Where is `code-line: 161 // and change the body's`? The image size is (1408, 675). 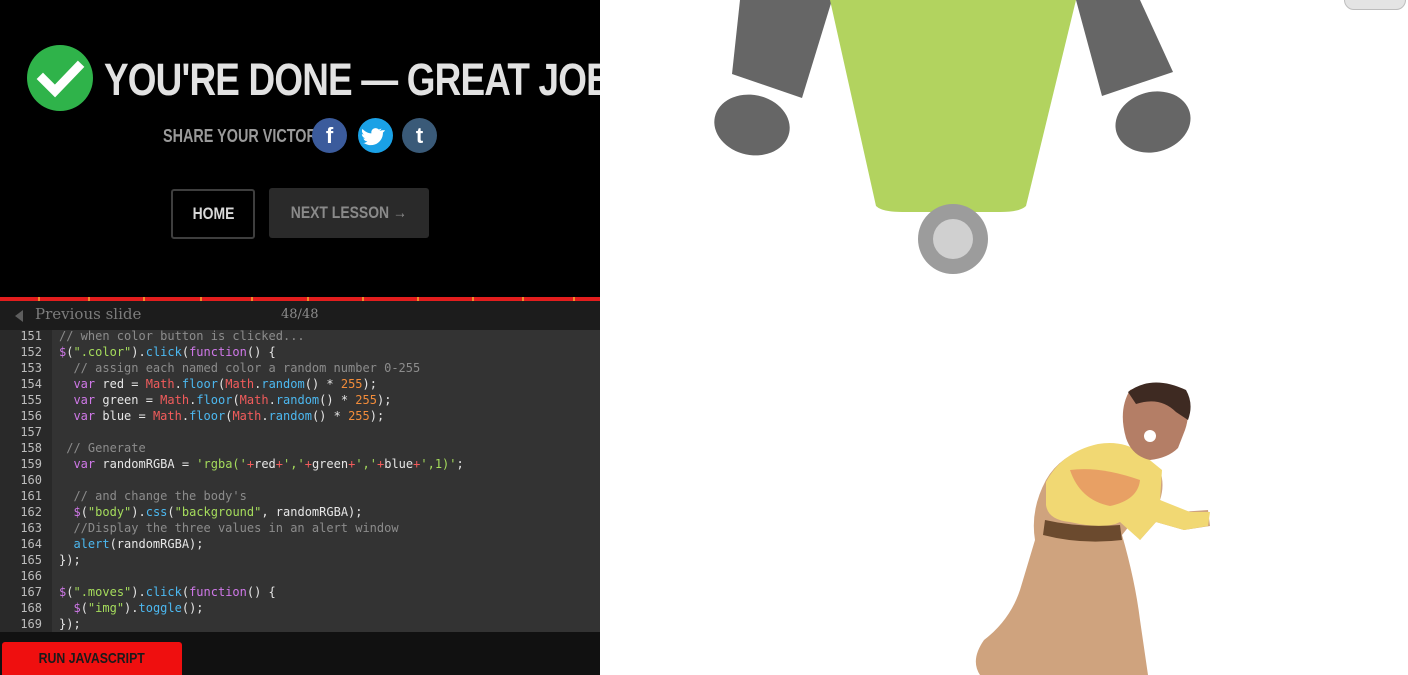
code-line: 161 // and change the body's is located at coordinates (300, 496).